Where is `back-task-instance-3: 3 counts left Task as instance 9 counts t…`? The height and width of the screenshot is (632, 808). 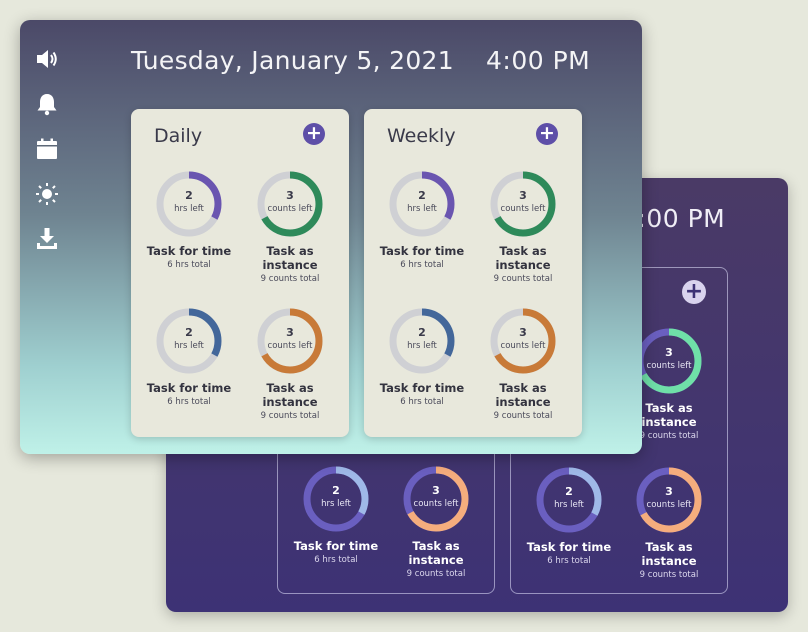
back-task-instance-3: 3 counts left Task as instance 9 counts t… is located at coordinates (669, 522).